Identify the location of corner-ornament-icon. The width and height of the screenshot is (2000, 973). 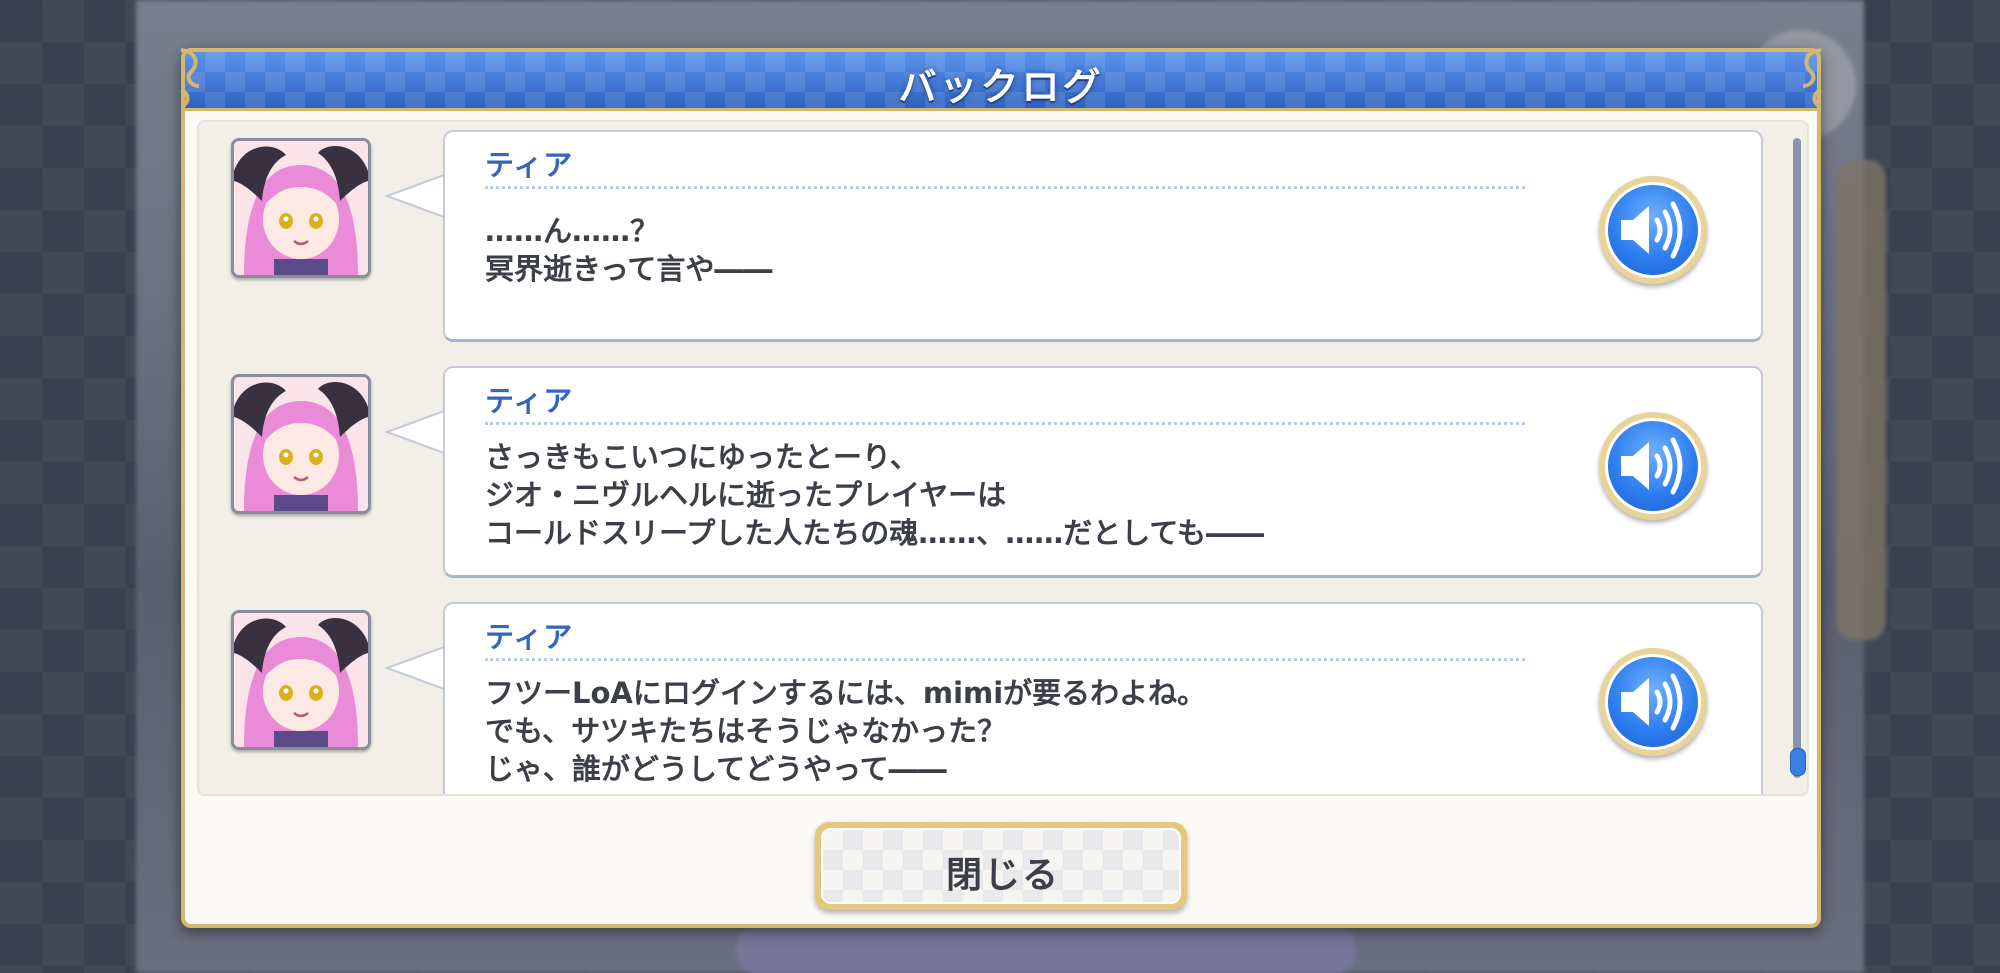
(1812, 78).